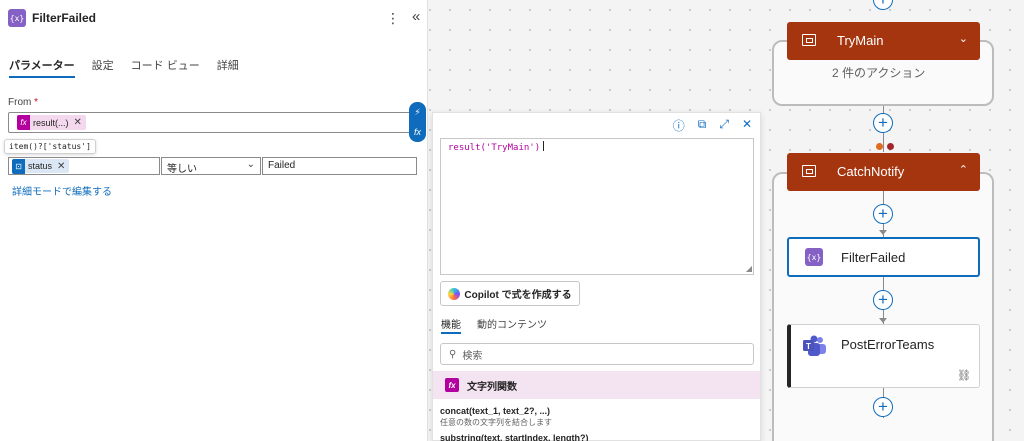 This screenshot has width=1024, height=441. What do you see at coordinates (416, 16) in the screenshot?
I see `collapse-panel-icon: «` at bounding box center [416, 16].